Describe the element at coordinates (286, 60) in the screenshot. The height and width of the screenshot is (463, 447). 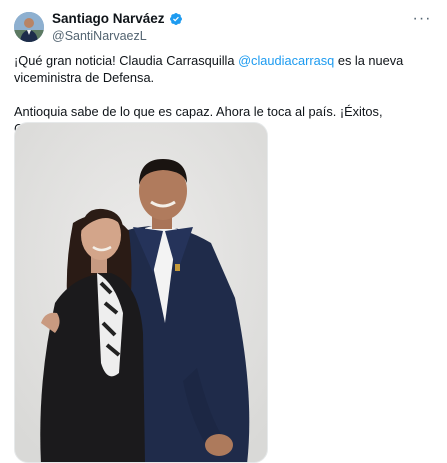
I see `mention-link: @claudiacarrasq` at that location.